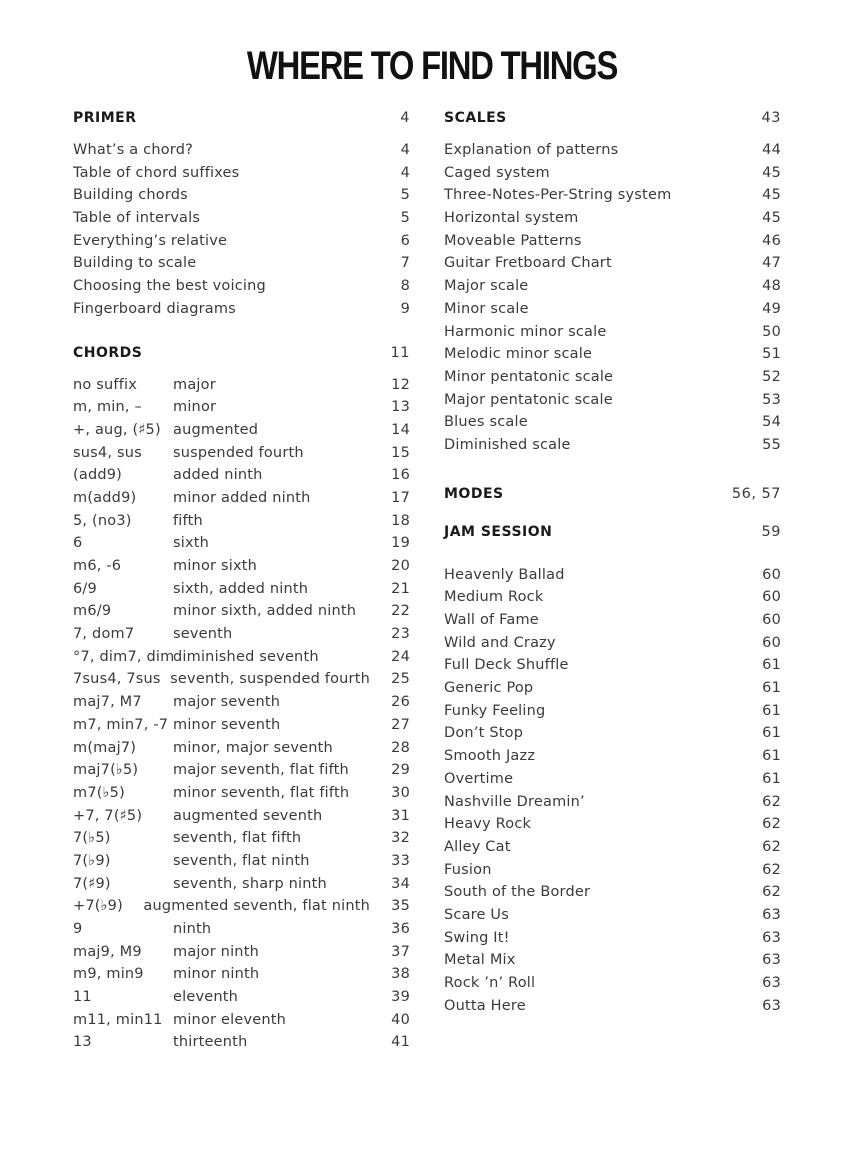  I want to click on chord-entry: maj9, M9 major ninth 37, so click(241, 952).